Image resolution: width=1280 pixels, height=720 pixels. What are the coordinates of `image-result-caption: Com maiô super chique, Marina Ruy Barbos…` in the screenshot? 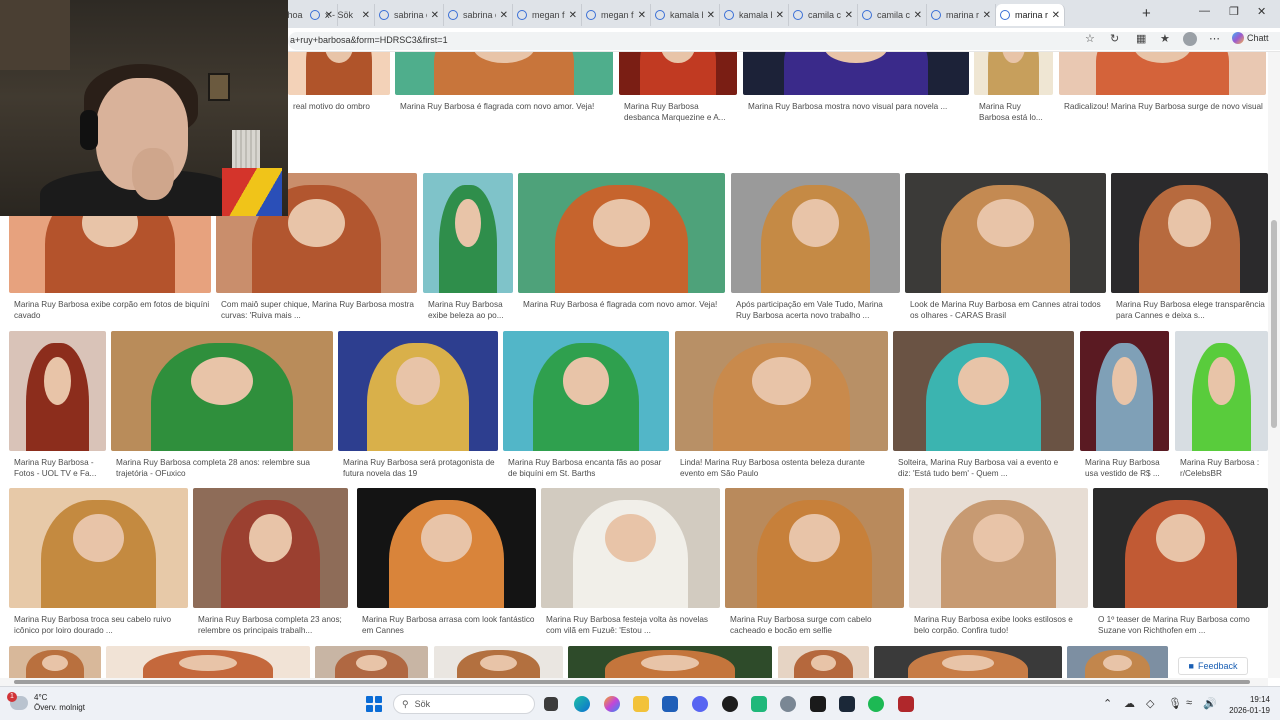 It's located at (318, 310).